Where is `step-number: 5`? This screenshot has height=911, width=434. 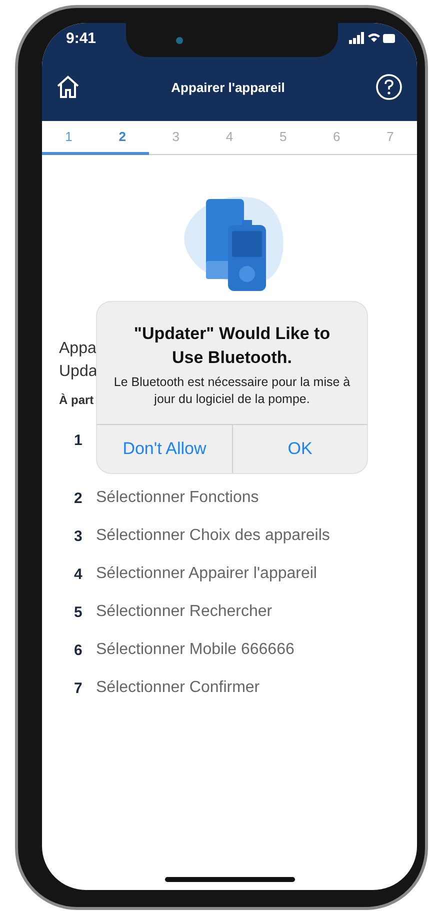
step-number: 5 is located at coordinates (79, 612).